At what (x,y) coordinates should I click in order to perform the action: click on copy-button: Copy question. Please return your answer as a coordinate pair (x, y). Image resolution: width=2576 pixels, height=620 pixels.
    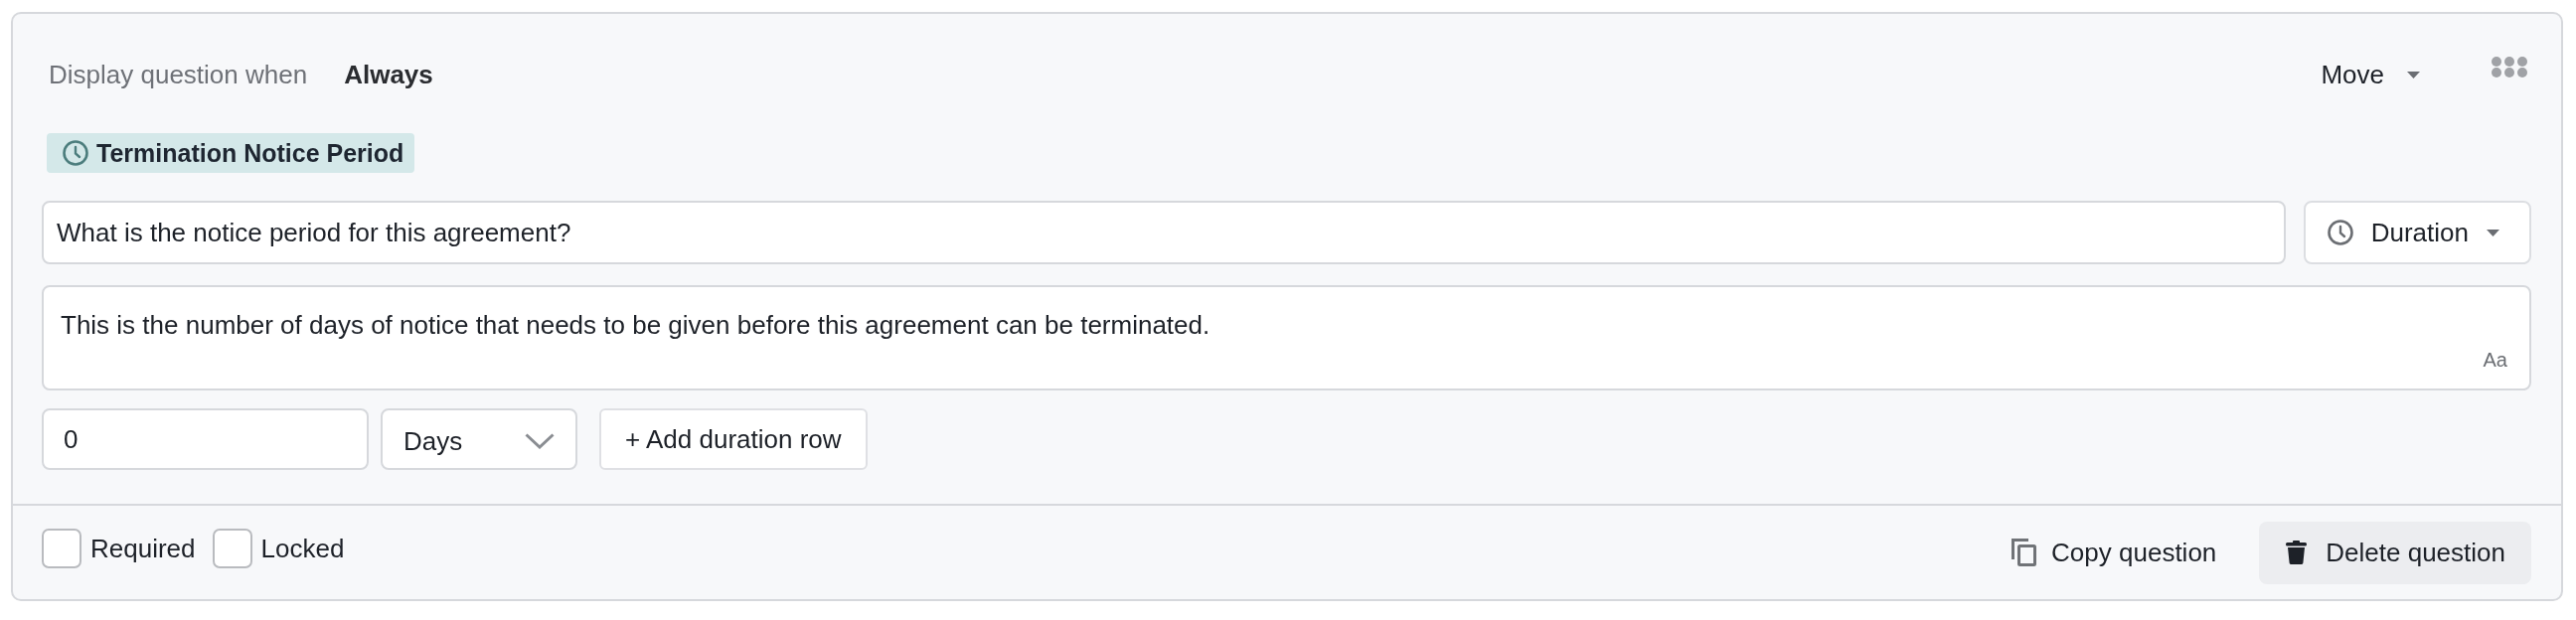
    Looking at the image, I should click on (2114, 552).